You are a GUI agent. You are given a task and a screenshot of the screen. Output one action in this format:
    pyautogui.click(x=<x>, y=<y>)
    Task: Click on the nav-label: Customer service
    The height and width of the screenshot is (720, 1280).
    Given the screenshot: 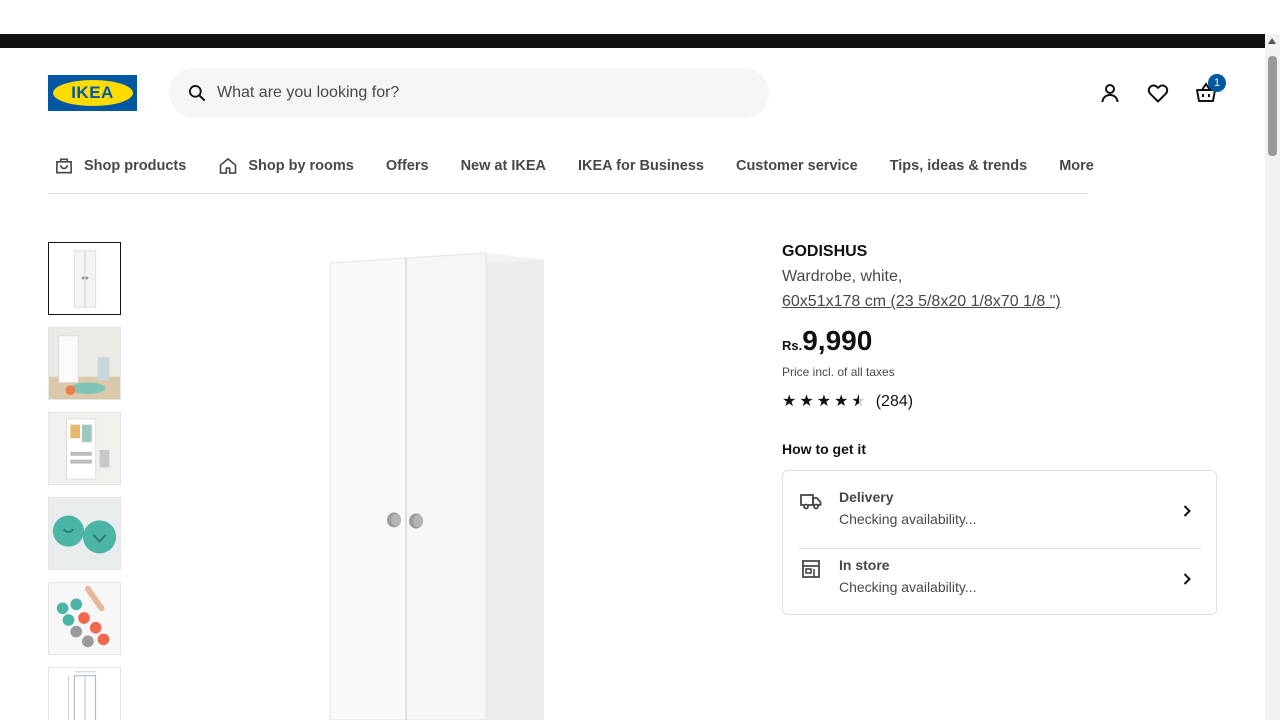 What is the action you would take?
    pyautogui.click(x=796, y=166)
    